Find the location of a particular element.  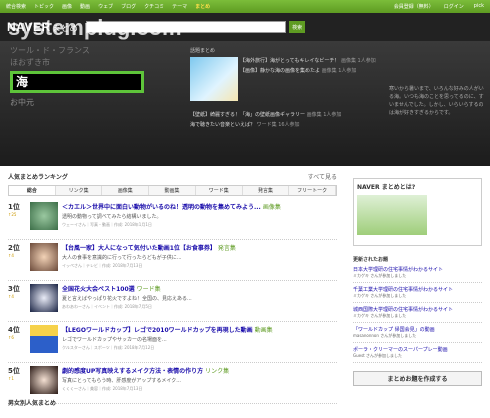

tab-words: ワード集 is located at coordinates (219, 190).